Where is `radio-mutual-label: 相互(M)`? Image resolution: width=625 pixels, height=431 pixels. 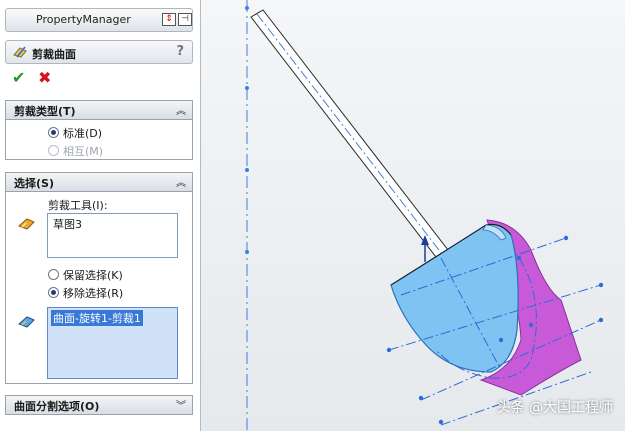 radio-mutual-label: 相互(M) is located at coordinates (83, 151).